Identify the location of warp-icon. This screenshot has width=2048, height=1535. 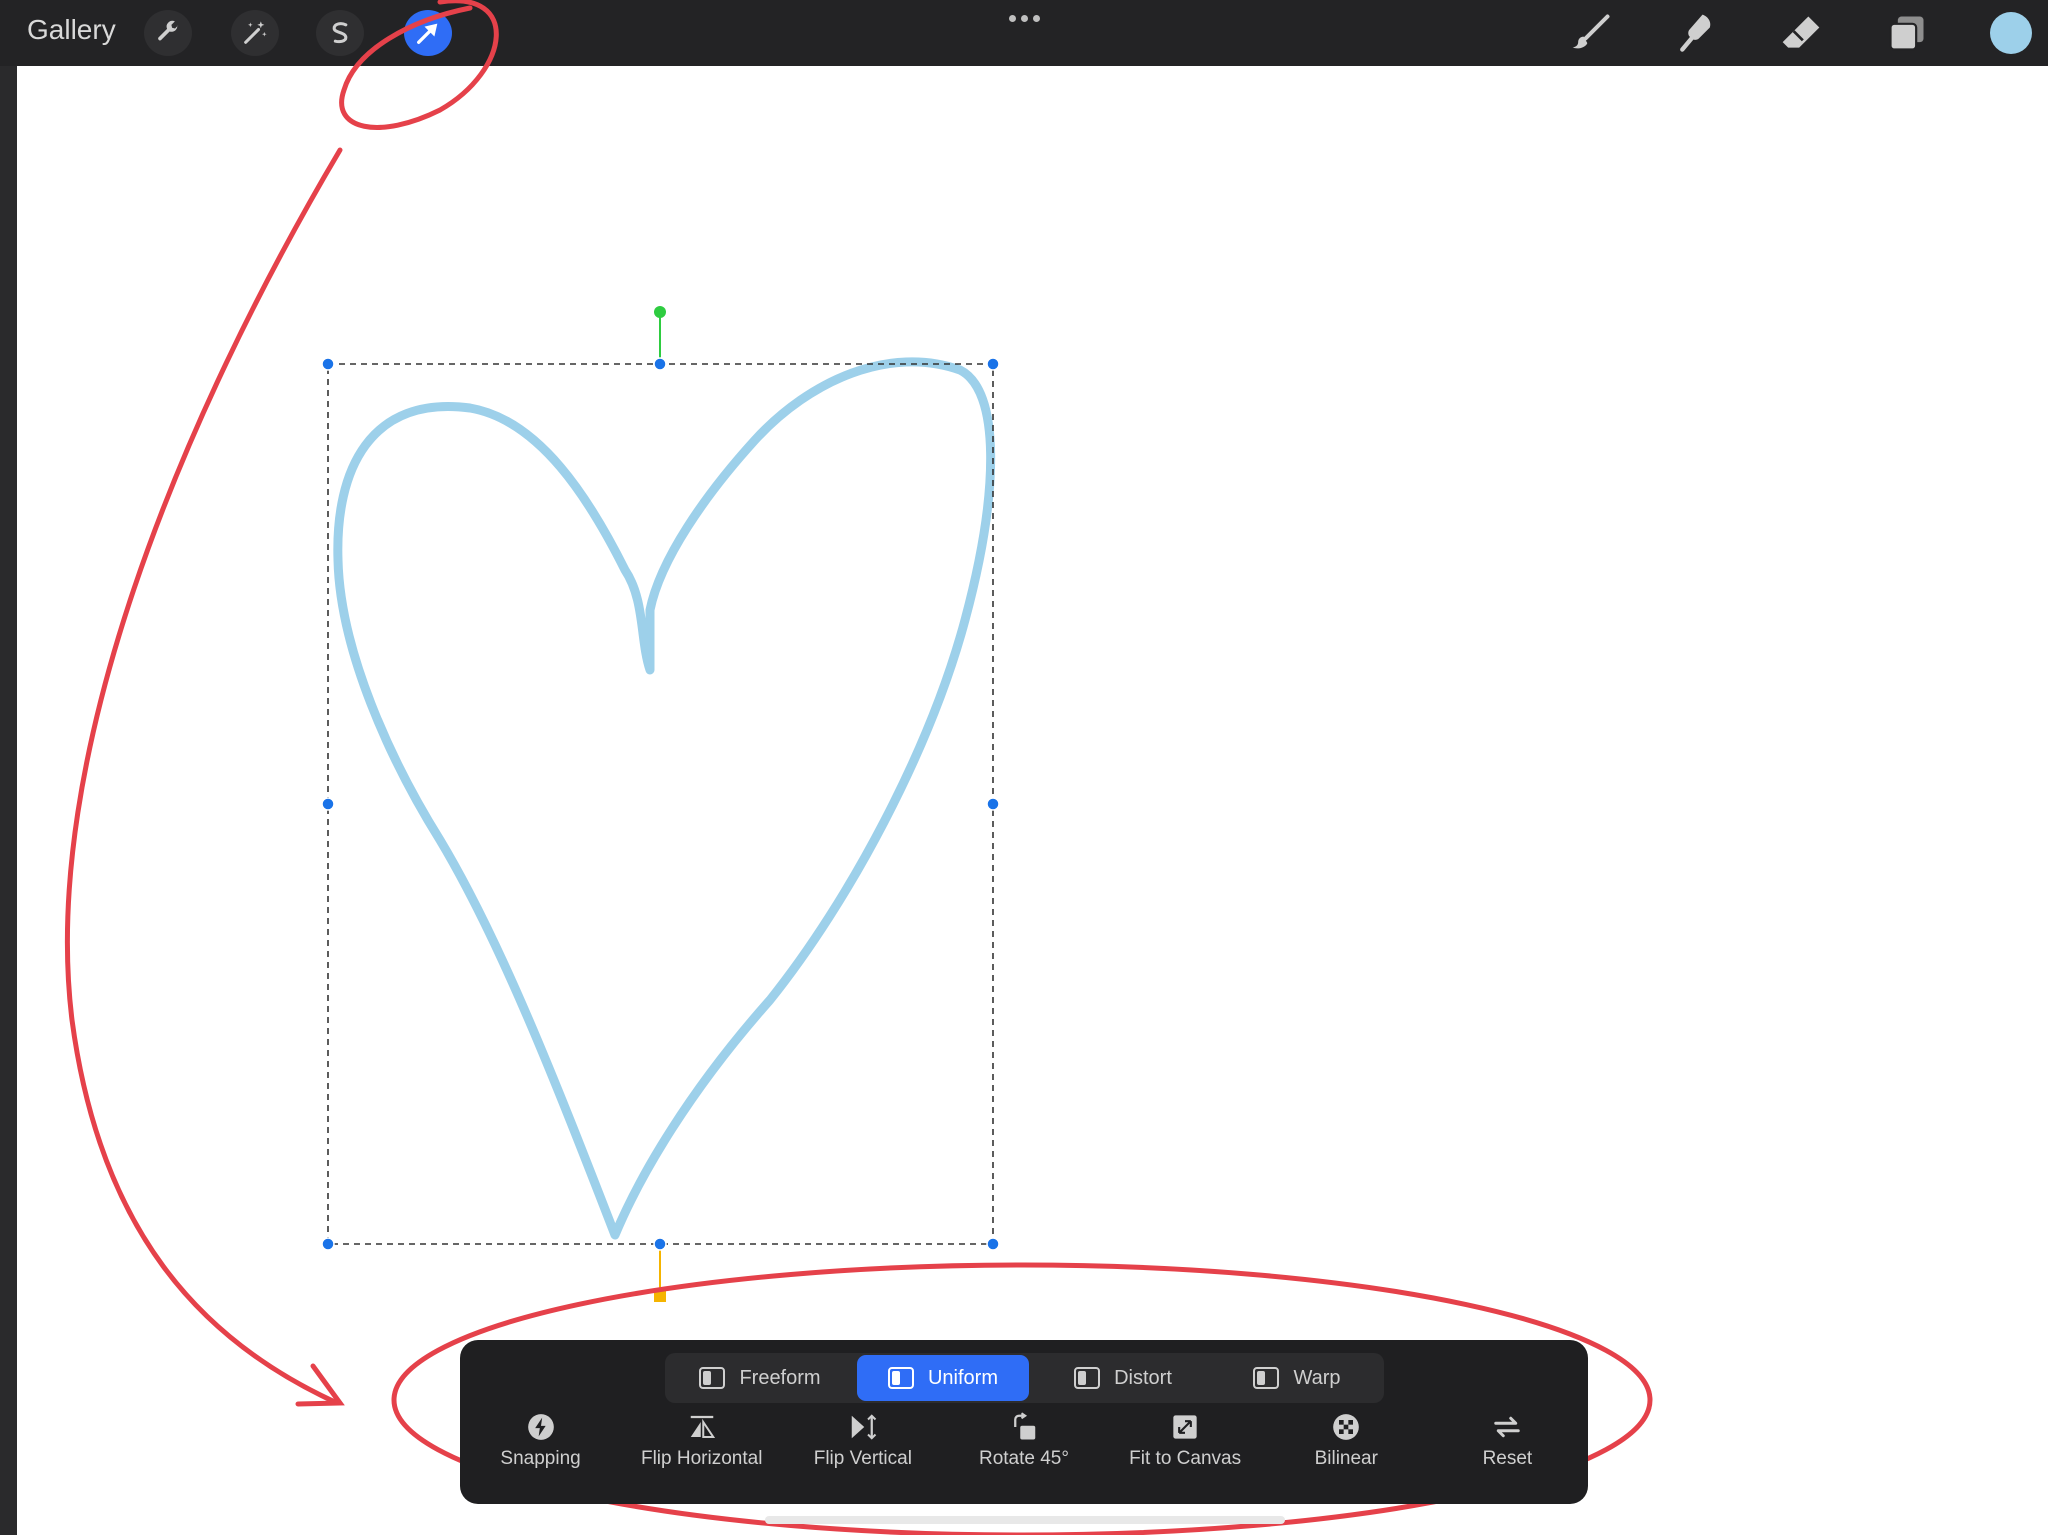
(1266, 1378).